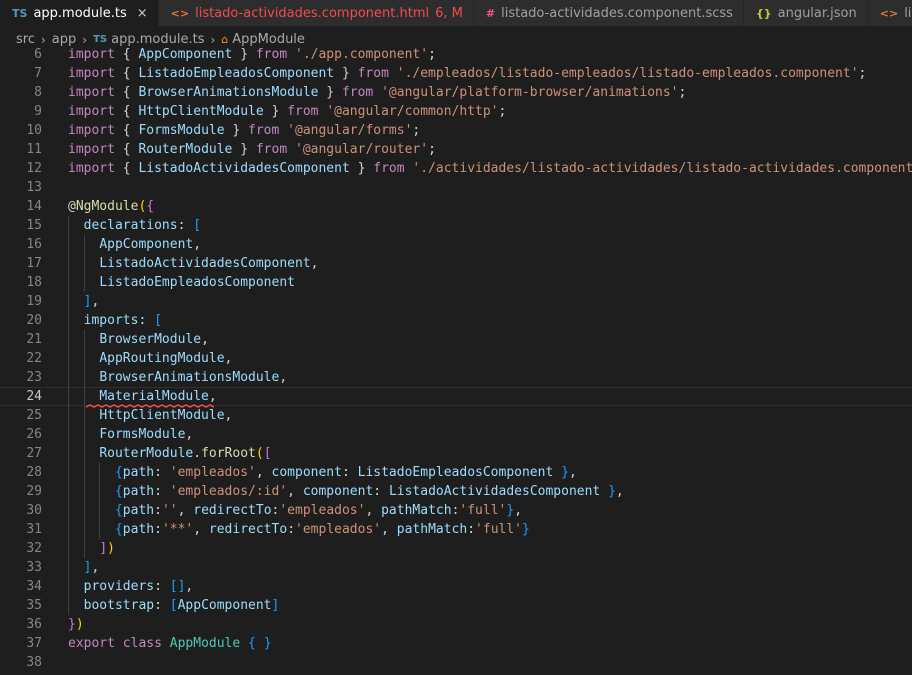 The image size is (912, 675). I want to click on code-line: 18 ListadoEmpleadosComponent, so click(456, 282).